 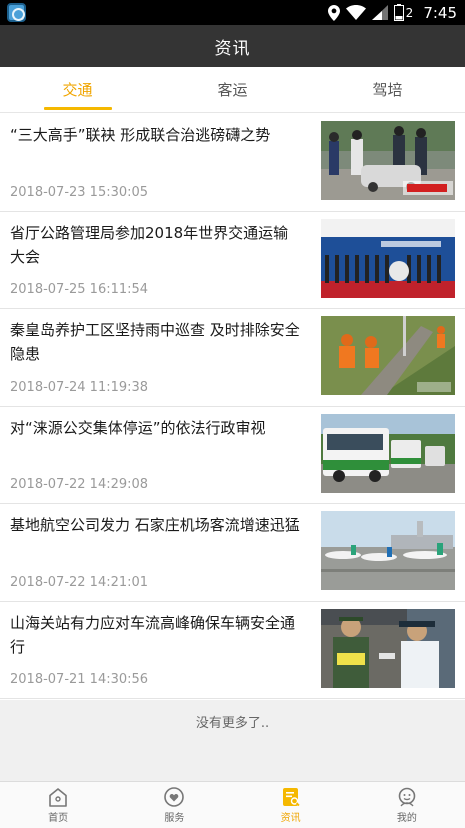 What do you see at coordinates (58, 818) in the screenshot?
I see `nav-home-label: 首页` at bounding box center [58, 818].